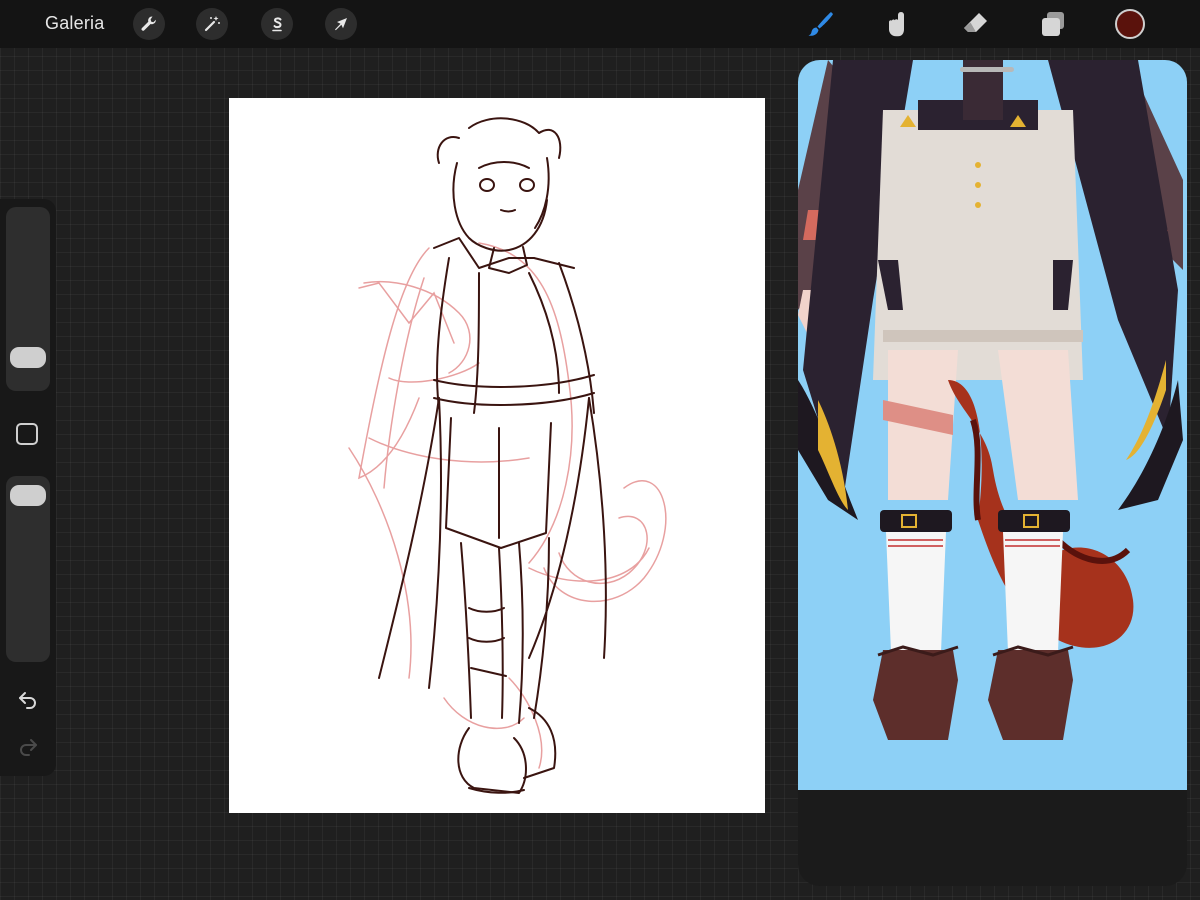 Image resolution: width=1200 pixels, height=900 pixels. I want to click on left-sidebar, so click(28, 487).